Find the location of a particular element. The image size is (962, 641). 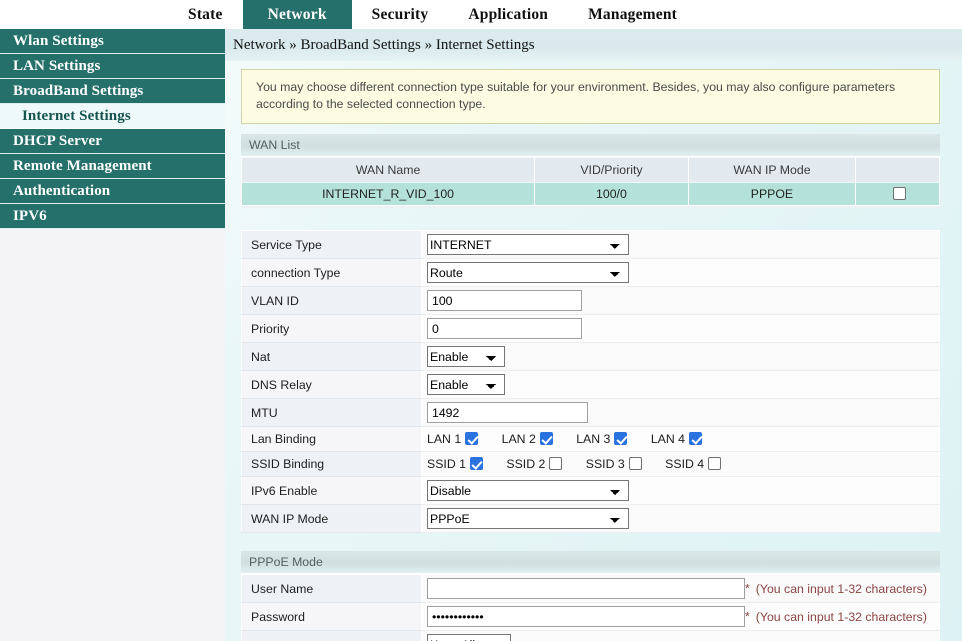

label-password: Password is located at coordinates (331, 616).